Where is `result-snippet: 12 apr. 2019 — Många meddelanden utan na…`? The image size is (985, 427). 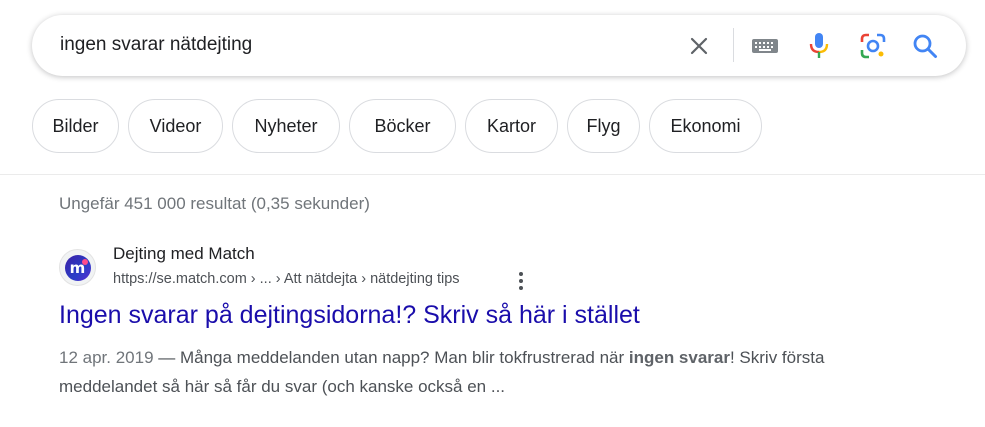
result-snippet: 12 apr. 2019 — Många meddelanden utan na… is located at coordinates (474, 372).